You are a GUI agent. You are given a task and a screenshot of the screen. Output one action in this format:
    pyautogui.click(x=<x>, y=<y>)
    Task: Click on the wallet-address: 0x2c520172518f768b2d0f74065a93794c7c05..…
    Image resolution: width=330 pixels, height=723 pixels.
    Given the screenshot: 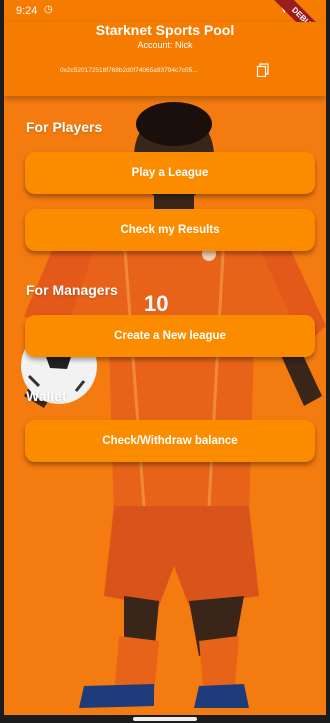 What is the action you would take?
    pyautogui.click(x=129, y=70)
    